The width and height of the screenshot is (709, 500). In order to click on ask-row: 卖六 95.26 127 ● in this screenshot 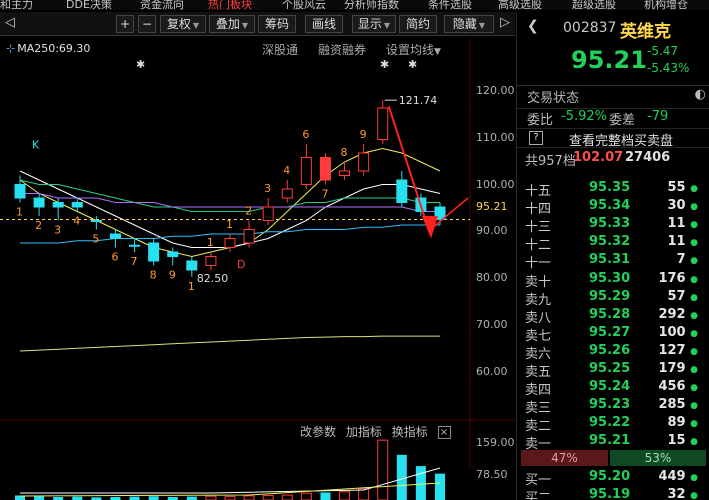, I will do `click(613, 352)`.